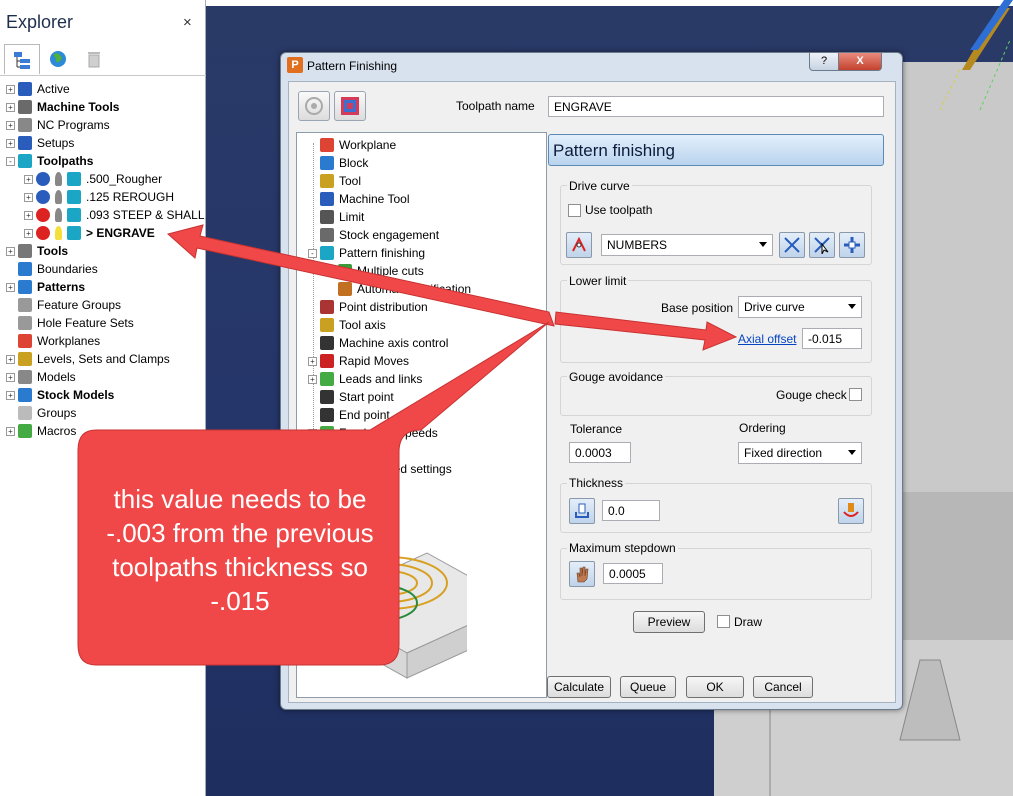 The width and height of the screenshot is (1013, 796). What do you see at coordinates (338, 163) in the screenshot?
I see `settings-tree-item: Block` at bounding box center [338, 163].